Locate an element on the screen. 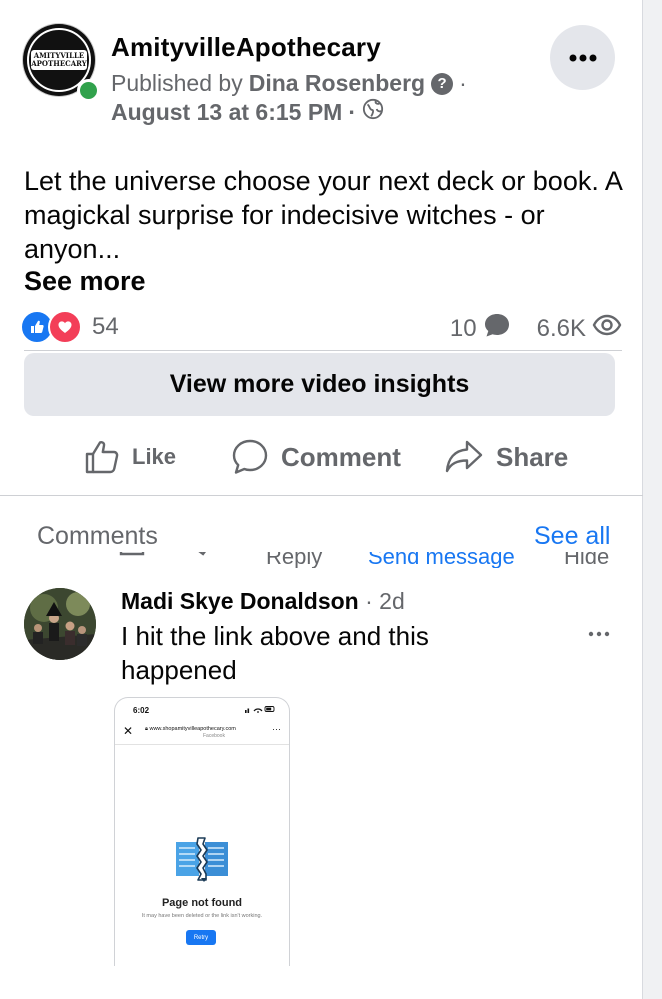  post-timestamp-row: August 13 at 6:15 PM · is located at coordinates (247, 112).